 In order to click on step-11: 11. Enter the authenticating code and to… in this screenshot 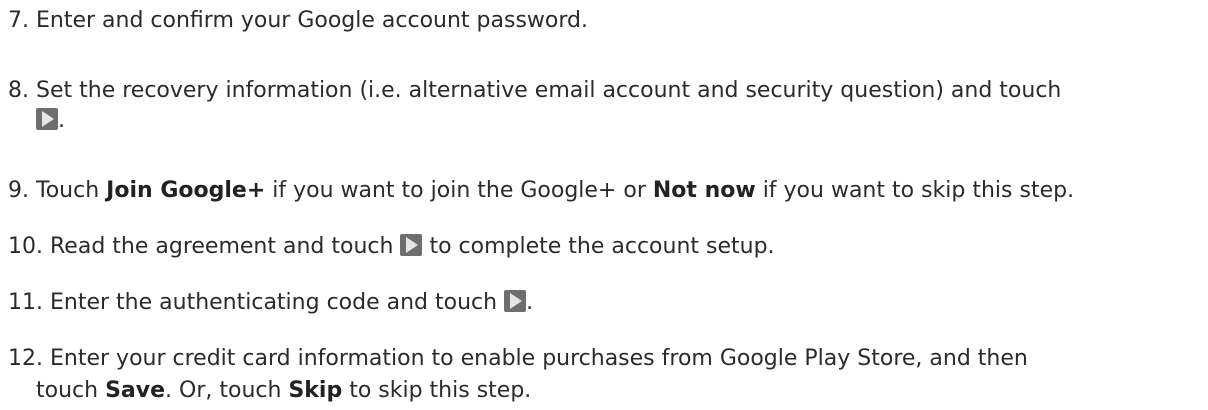, I will do `click(270, 303)`.